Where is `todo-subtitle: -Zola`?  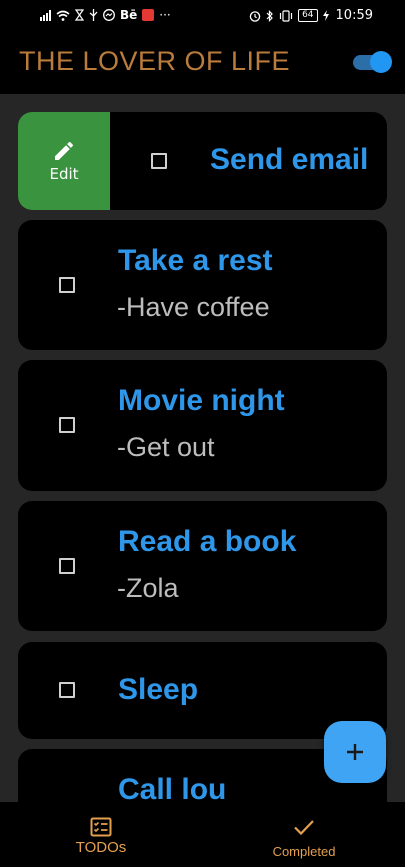 todo-subtitle: -Zola is located at coordinates (148, 588).